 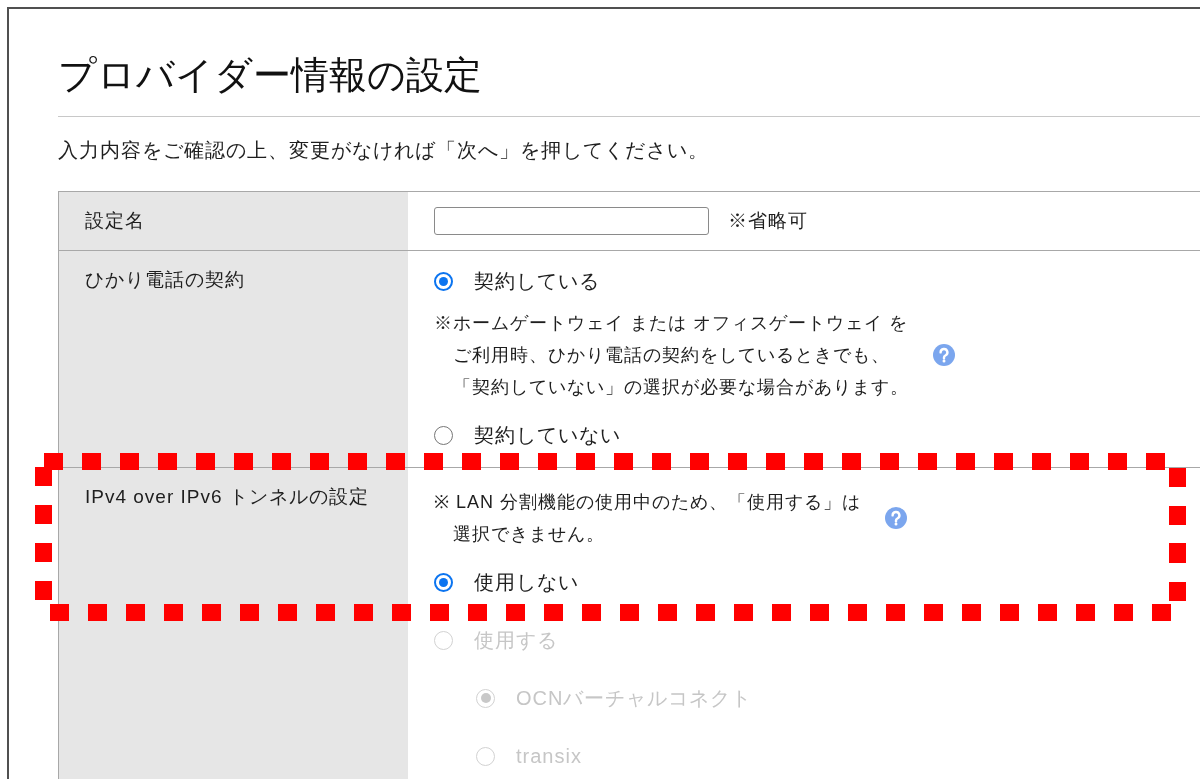 I want to click on note-text: ※ホームゲートウェイ または オフィスゲートウェイ を ご利用時、ひかり電話の契約をしているときでも、 「契約していない」の選択が必要な場合があります。, so click(x=671, y=355).